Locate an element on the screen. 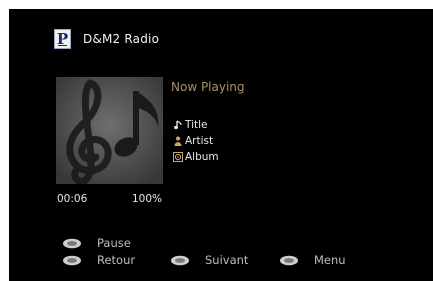  next-label: Suivant is located at coordinates (227, 260).